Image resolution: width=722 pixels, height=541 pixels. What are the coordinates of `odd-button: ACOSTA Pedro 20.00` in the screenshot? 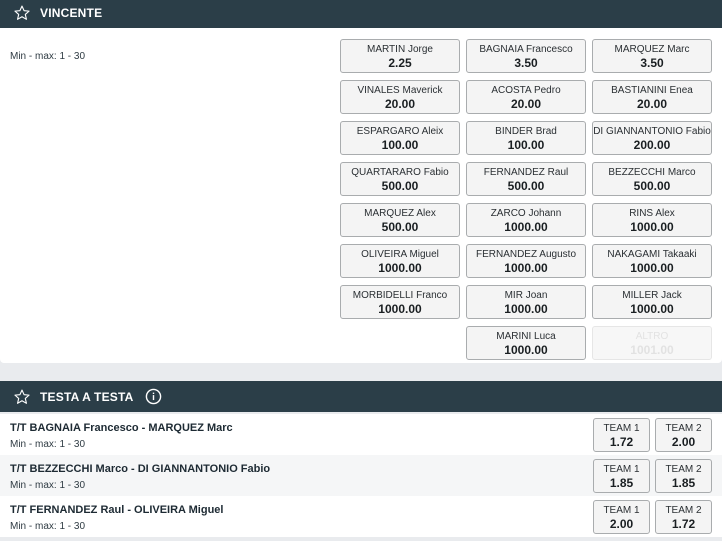 It's located at (526, 97).